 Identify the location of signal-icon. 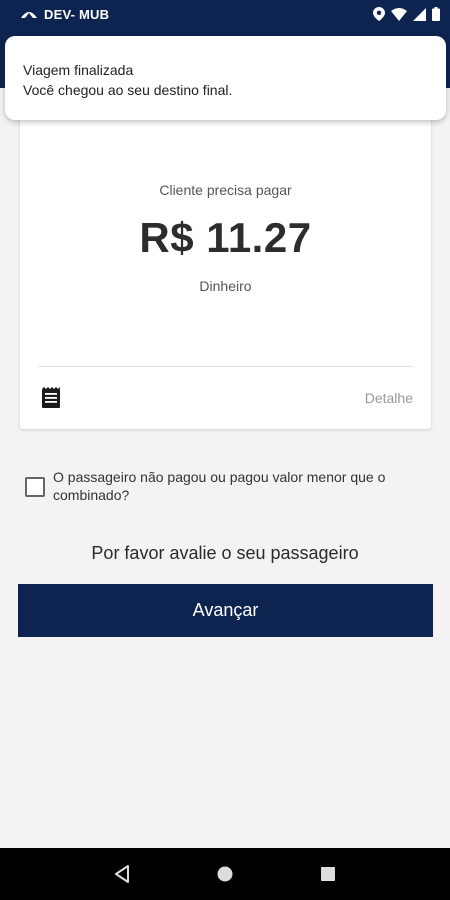
(419, 14).